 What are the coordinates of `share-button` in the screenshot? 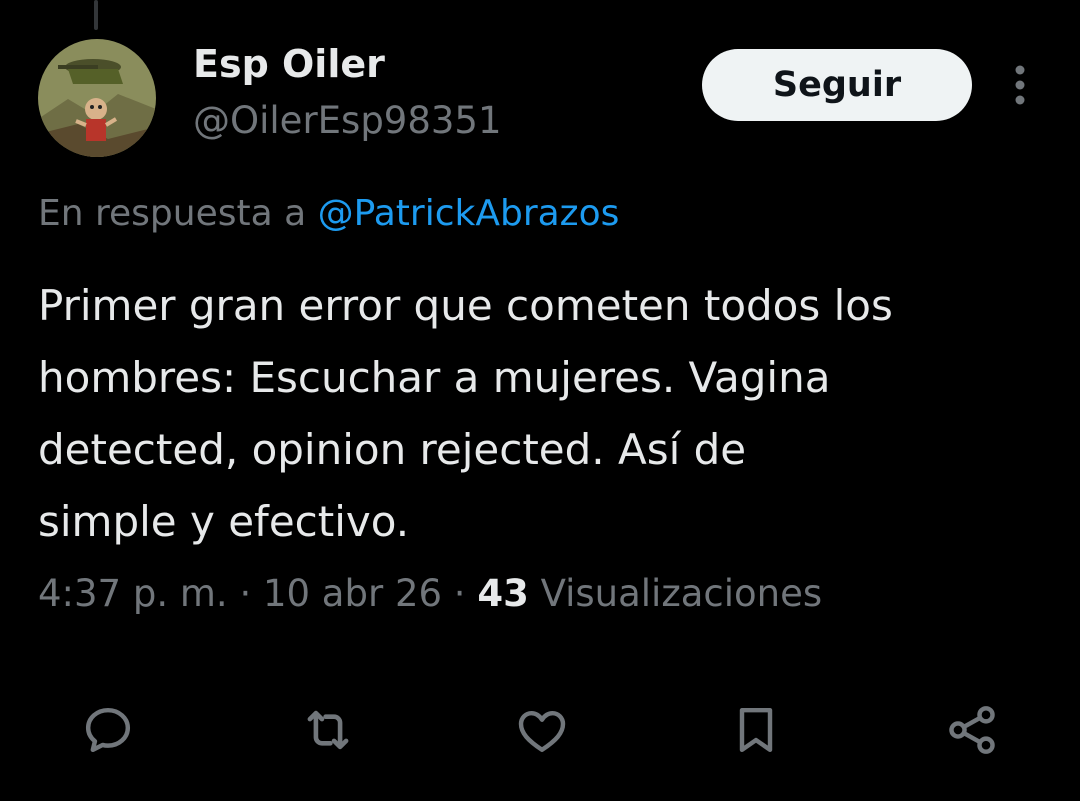 It's located at (972, 730).